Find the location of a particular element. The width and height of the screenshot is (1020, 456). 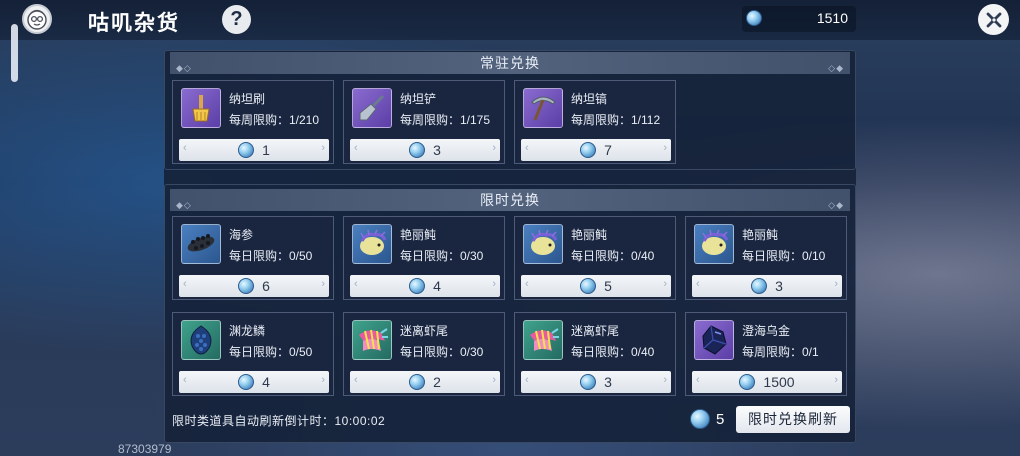

buy-button: ‹ 1500 › is located at coordinates (767, 382).